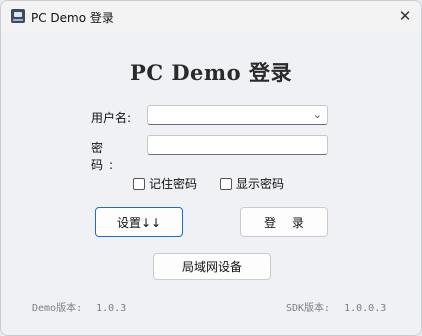 This screenshot has height=336, width=422. What do you see at coordinates (284, 222) in the screenshot?
I see `login-button: 登 录` at bounding box center [284, 222].